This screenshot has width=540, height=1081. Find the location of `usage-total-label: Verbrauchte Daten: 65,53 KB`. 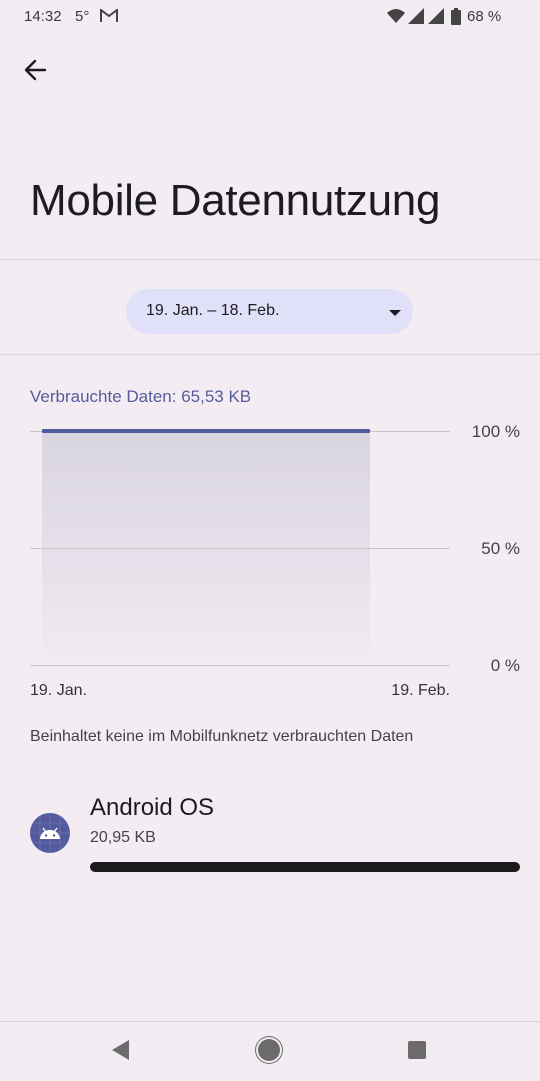

usage-total-label: Verbrauchte Daten: 65,53 KB is located at coordinates (141, 396).